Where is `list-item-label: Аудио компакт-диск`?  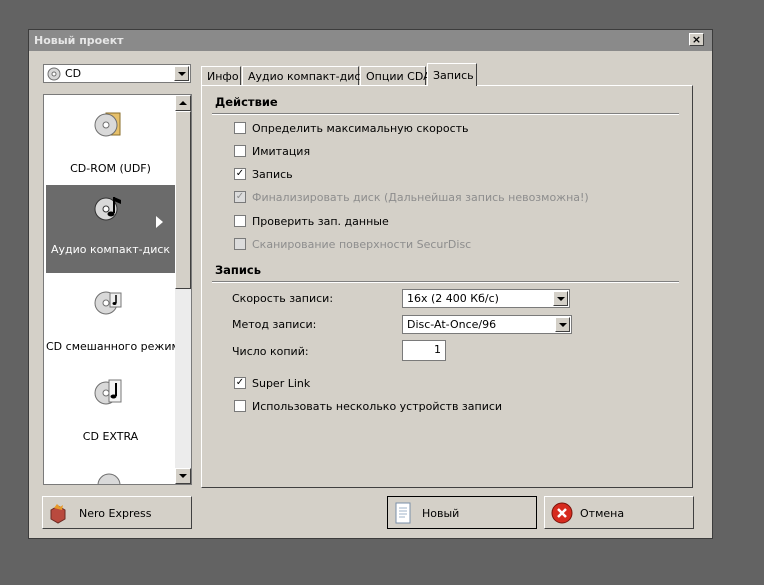 list-item-label: Аудио компакт-диск is located at coordinates (110, 249).